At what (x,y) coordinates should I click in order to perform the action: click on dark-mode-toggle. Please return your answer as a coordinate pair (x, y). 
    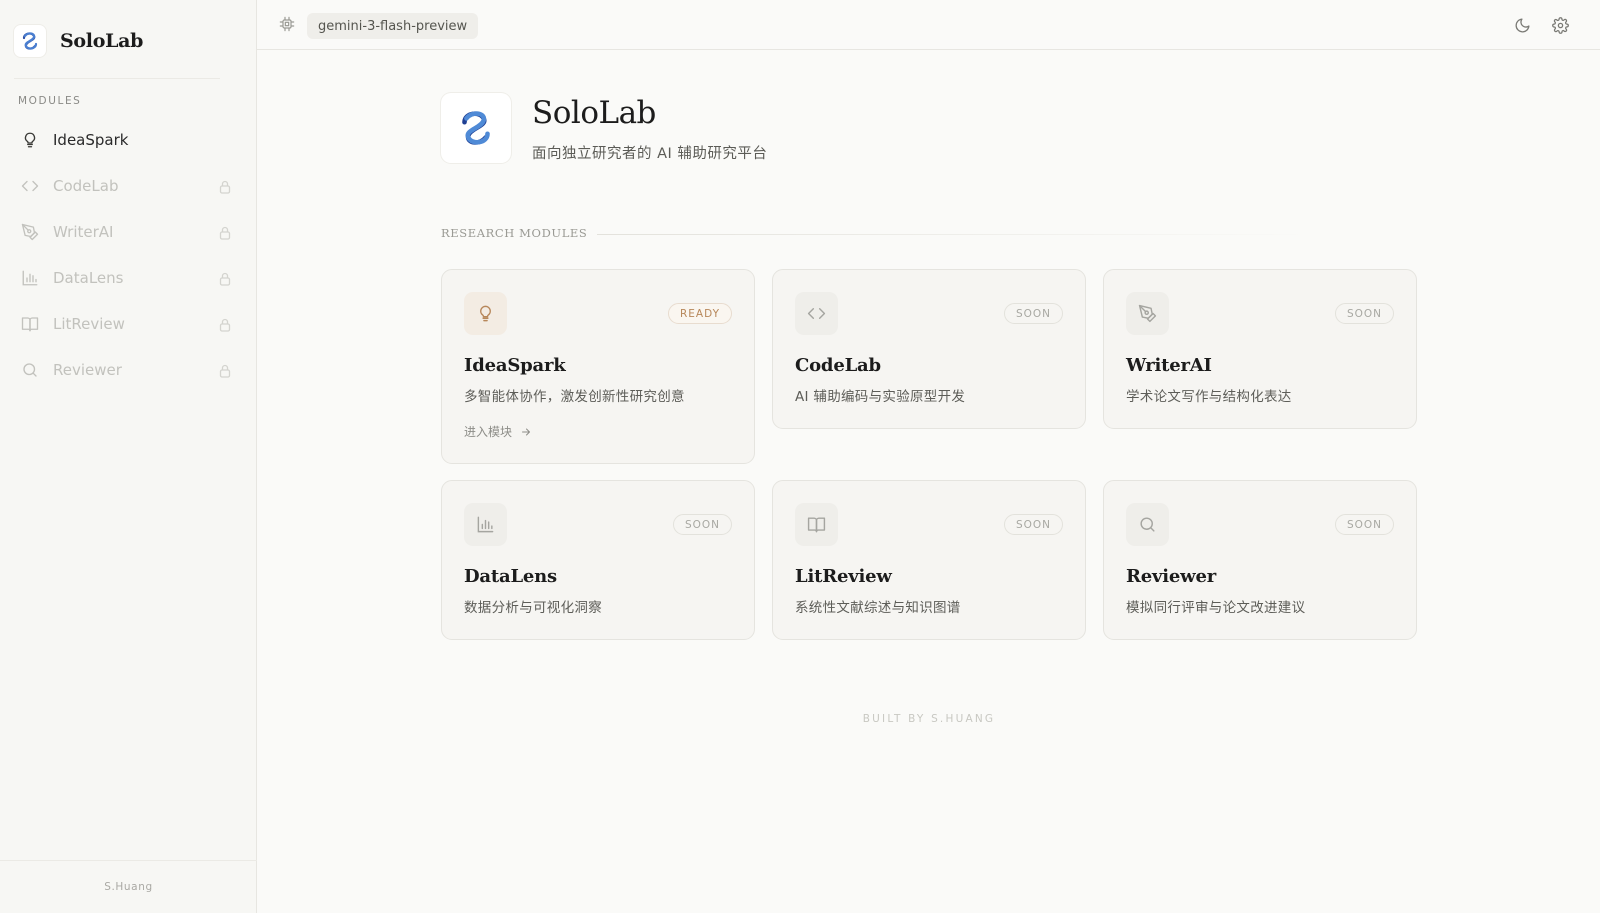
    Looking at the image, I should click on (1522, 25).